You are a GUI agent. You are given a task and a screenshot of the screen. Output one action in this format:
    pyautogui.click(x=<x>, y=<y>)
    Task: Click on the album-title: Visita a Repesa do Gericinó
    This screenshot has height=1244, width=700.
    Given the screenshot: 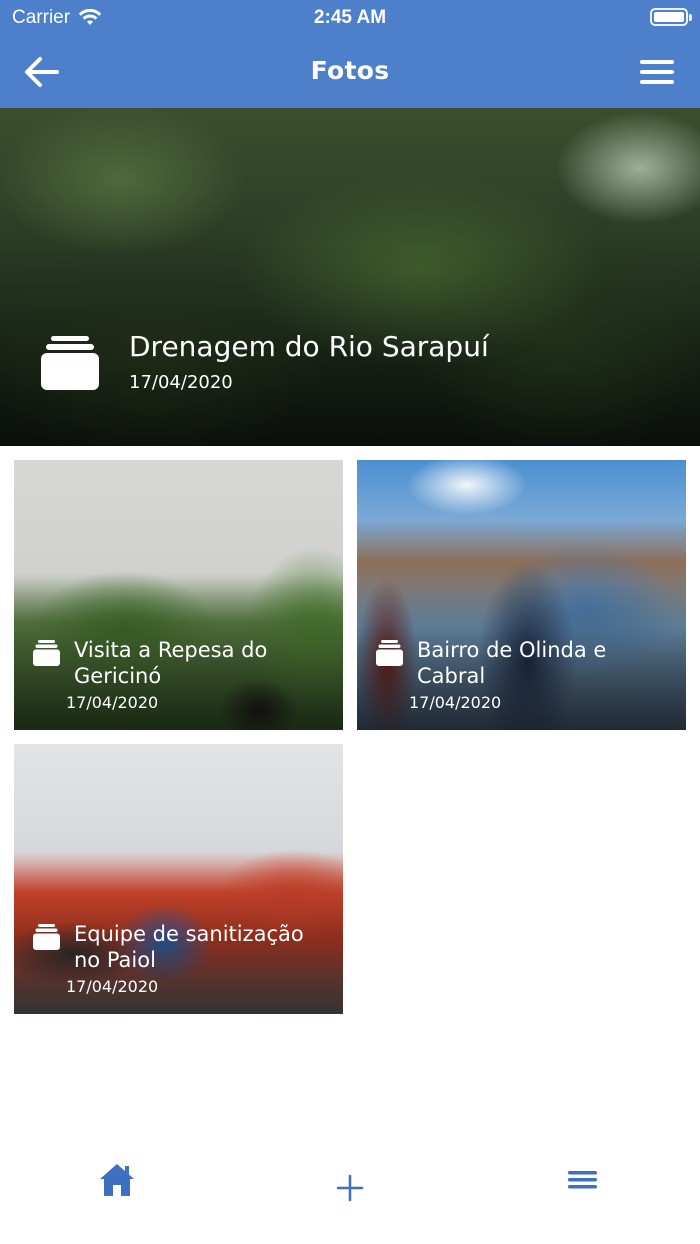 What is the action you would take?
    pyautogui.click(x=171, y=663)
    